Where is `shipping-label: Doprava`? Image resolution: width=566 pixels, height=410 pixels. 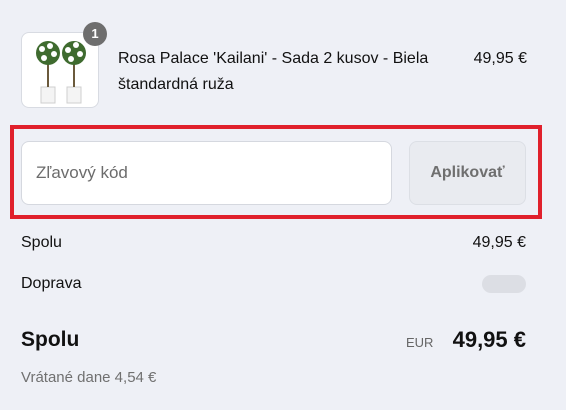 shipping-label: Doprava is located at coordinates (51, 283).